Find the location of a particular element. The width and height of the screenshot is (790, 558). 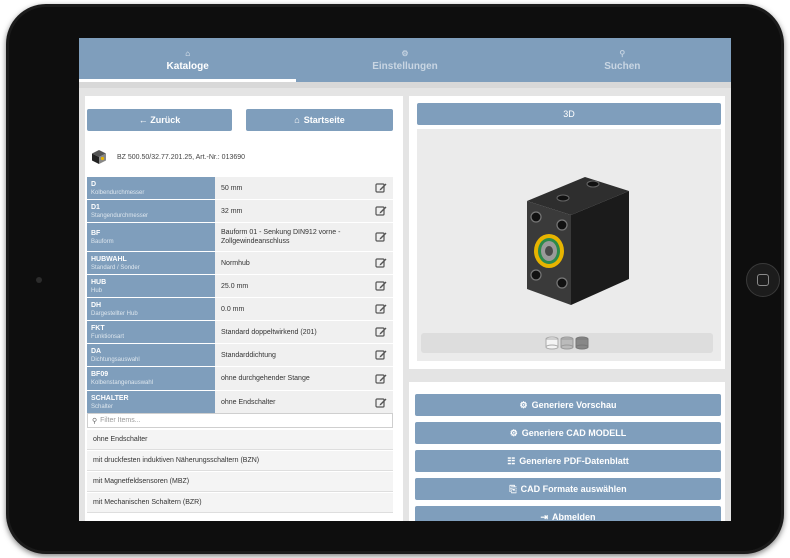

param-value: 25.0 mm is located at coordinates (292, 286).